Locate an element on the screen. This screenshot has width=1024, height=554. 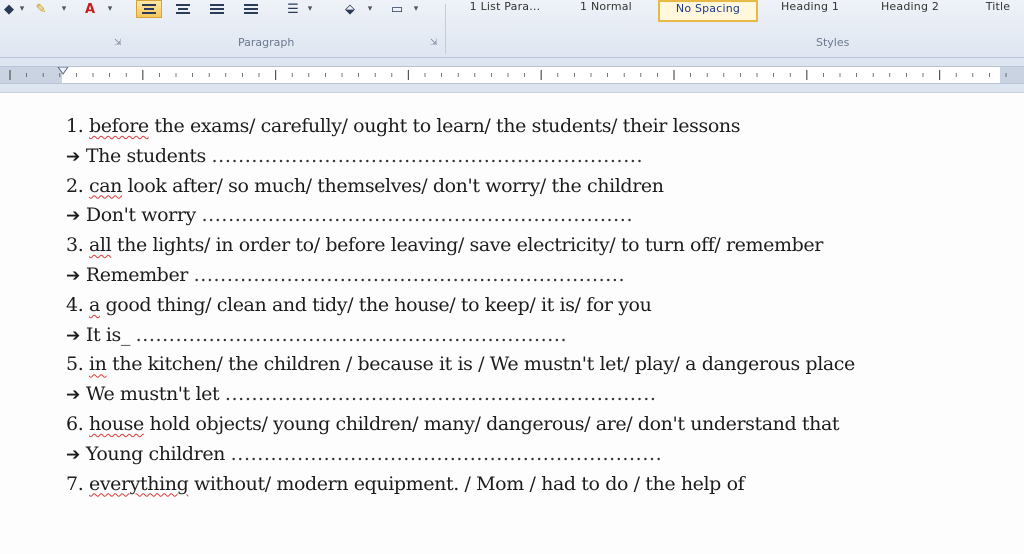
style-title: Title is located at coordinates (996, 11).